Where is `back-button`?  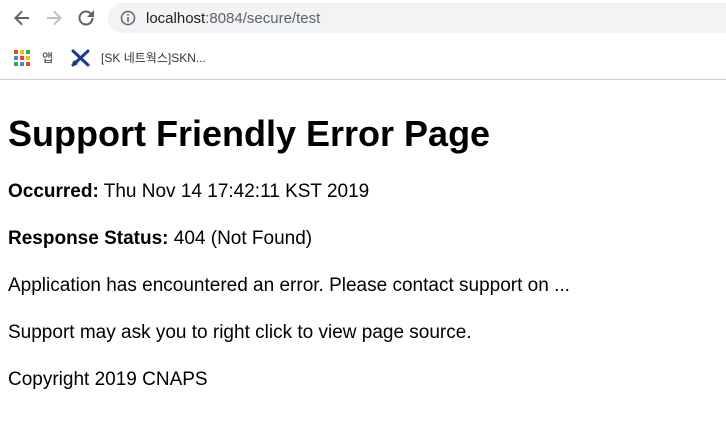
back-button is located at coordinates (22, 18).